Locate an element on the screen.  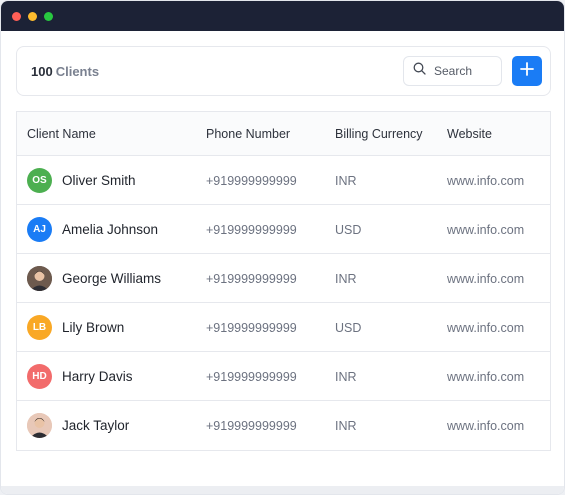
client-name: Harry Davis is located at coordinates (97, 376).